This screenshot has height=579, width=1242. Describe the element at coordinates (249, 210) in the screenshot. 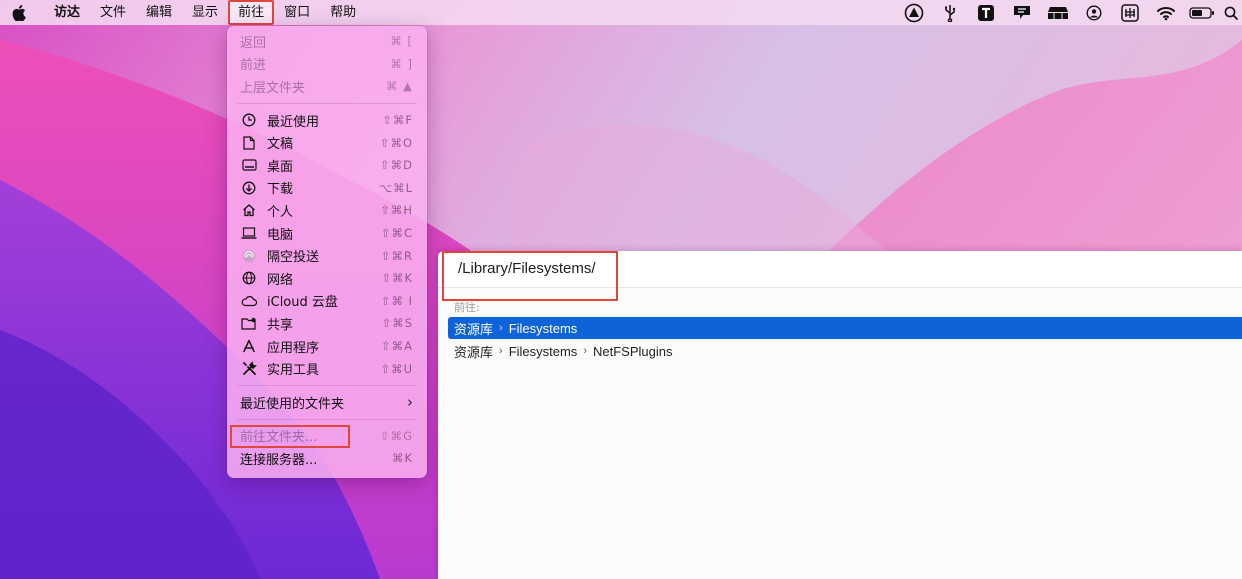

I see `home-icon` at that location.